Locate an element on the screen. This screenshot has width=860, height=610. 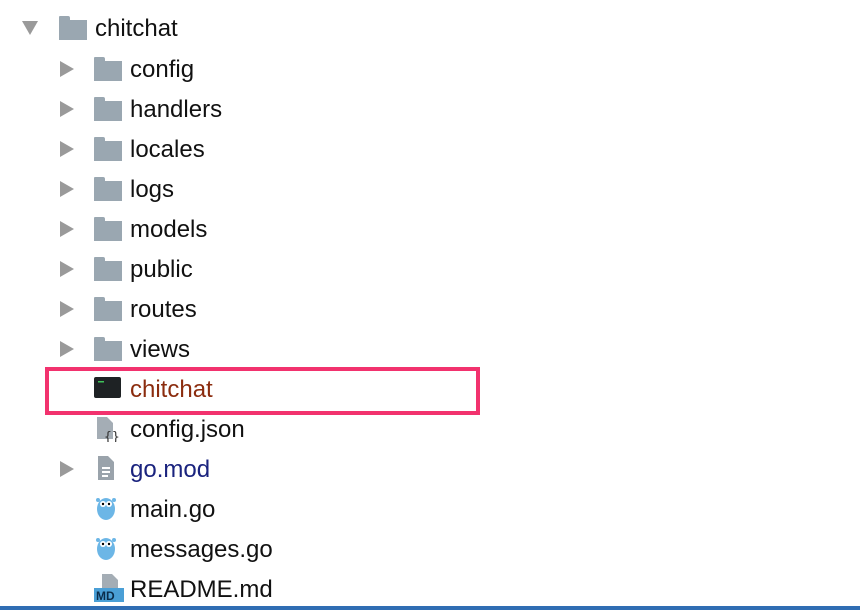
tree-item-models: models is located at coordinates (430, 229).